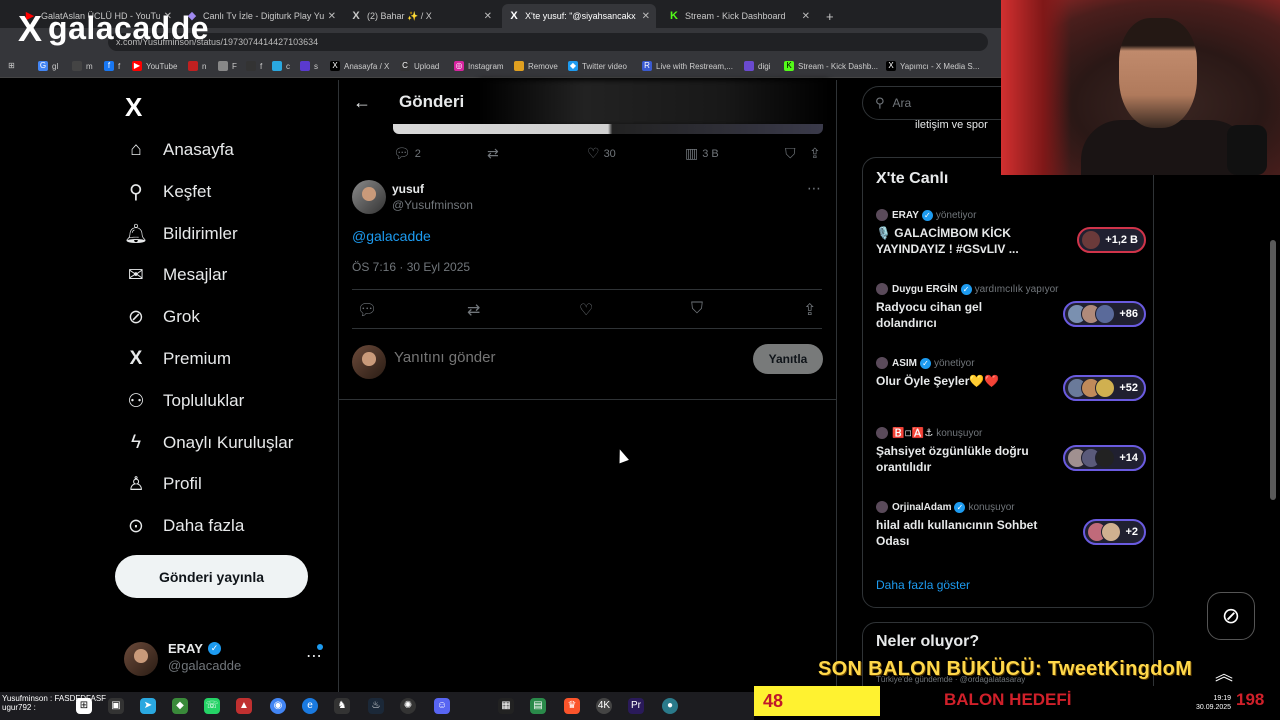 This screenshot has height=720, width=1280. What do you see at coordinates (942, 103) in the screenshot?
I see `search-box: ⚲ Ara` at bounding box center [942, 103].